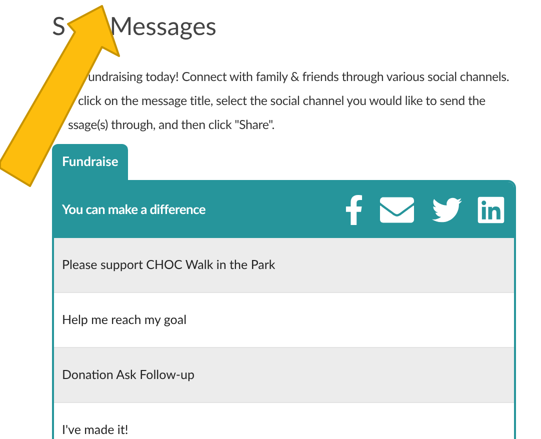  What do you see at coordinates (163, 26) in the screenshot?
I see `page-title: Messages` at bounding box center [163, 26].